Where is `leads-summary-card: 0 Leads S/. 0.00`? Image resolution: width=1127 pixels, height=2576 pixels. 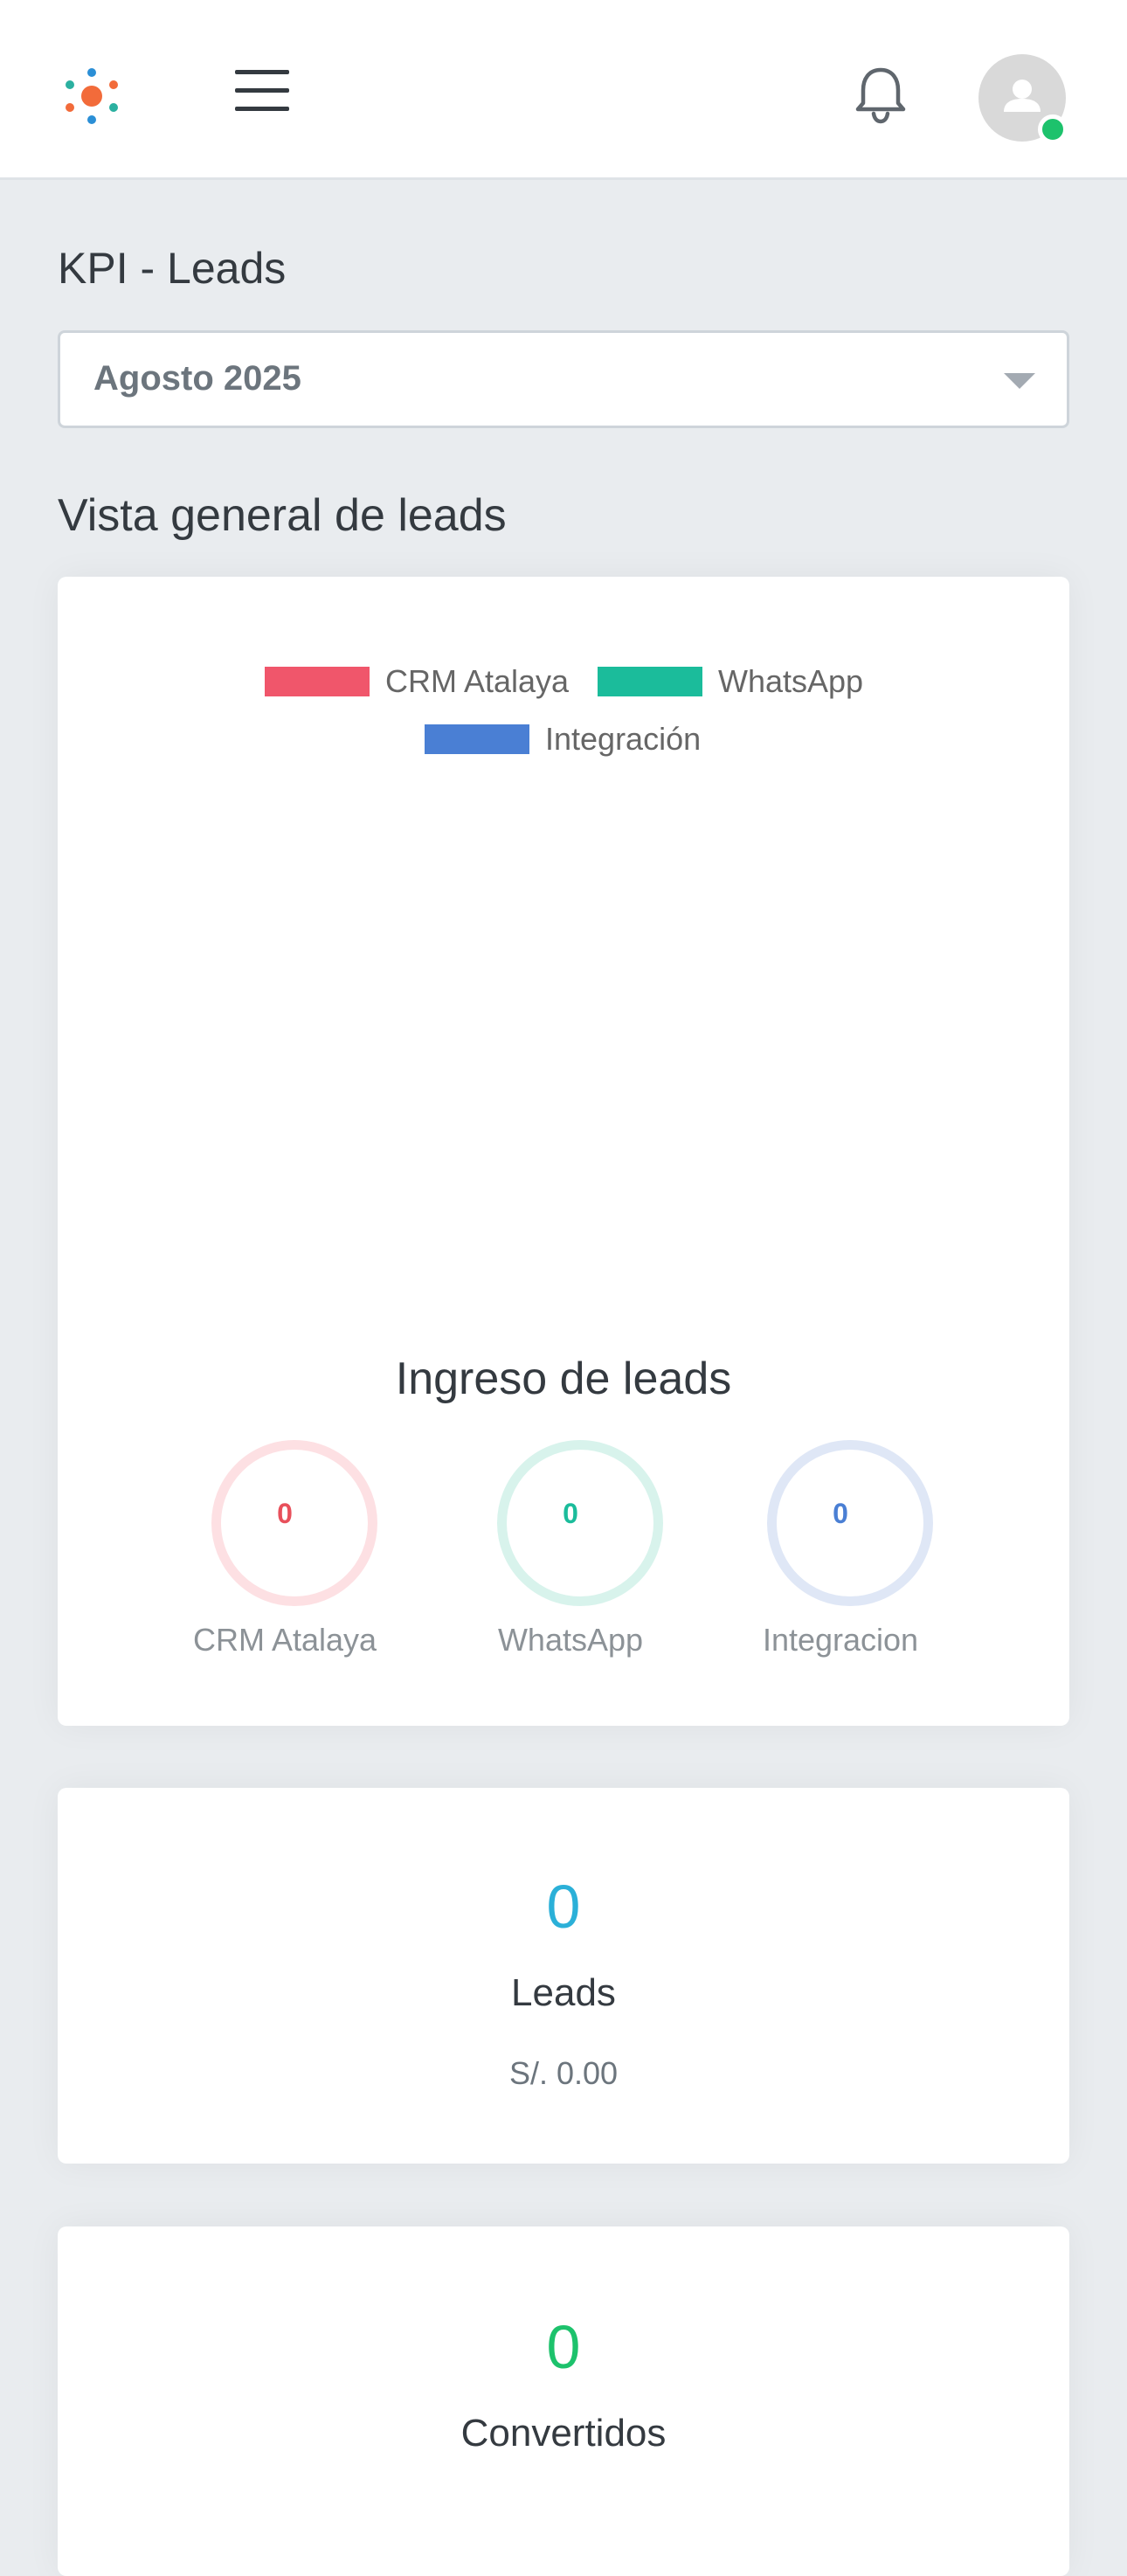 leads-summary-card: 0 Leads S/. 0.00 is located at coordinates (563, 1976).